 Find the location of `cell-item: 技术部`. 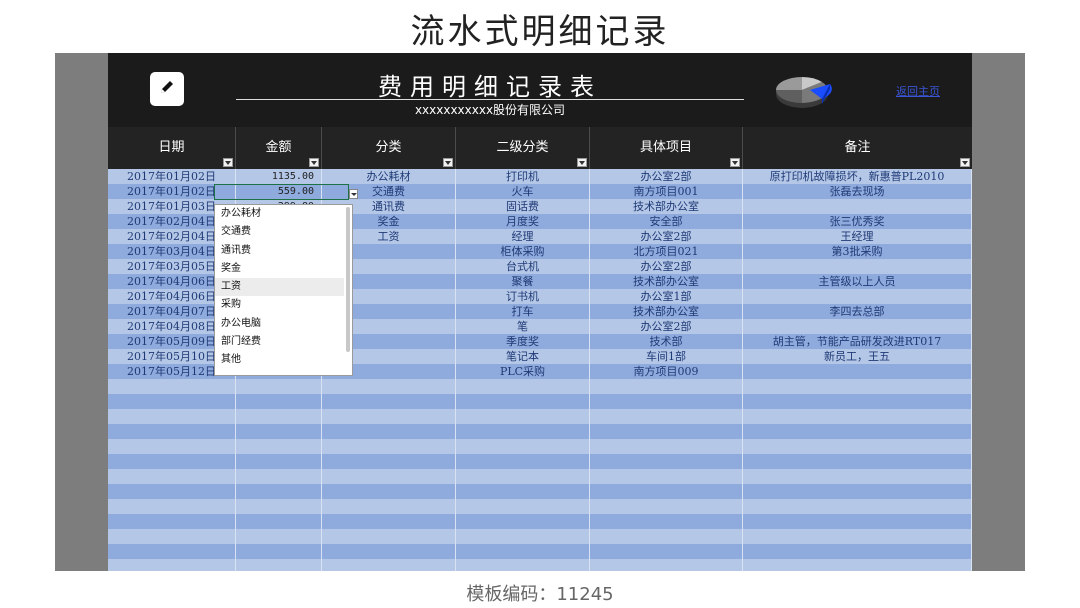

cell-item: 技术部 is located at coordinates (666, 341).